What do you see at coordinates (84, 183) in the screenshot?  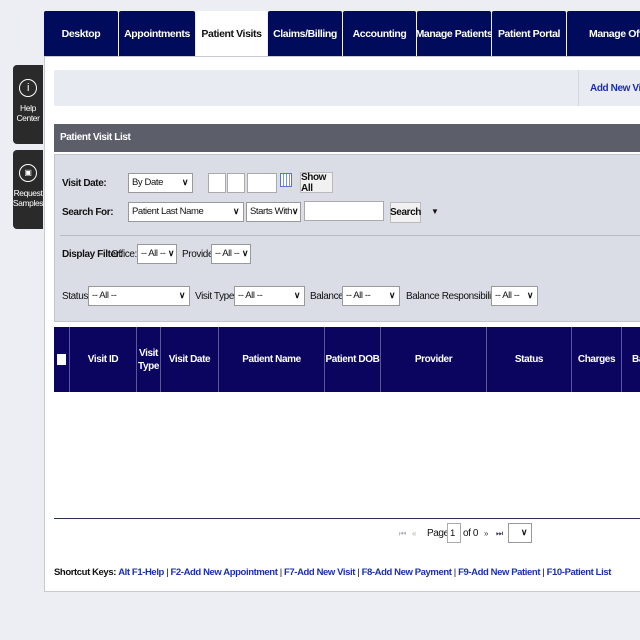 I see `visit-date-label: Visit Date:` at bounding box center [84, 183].